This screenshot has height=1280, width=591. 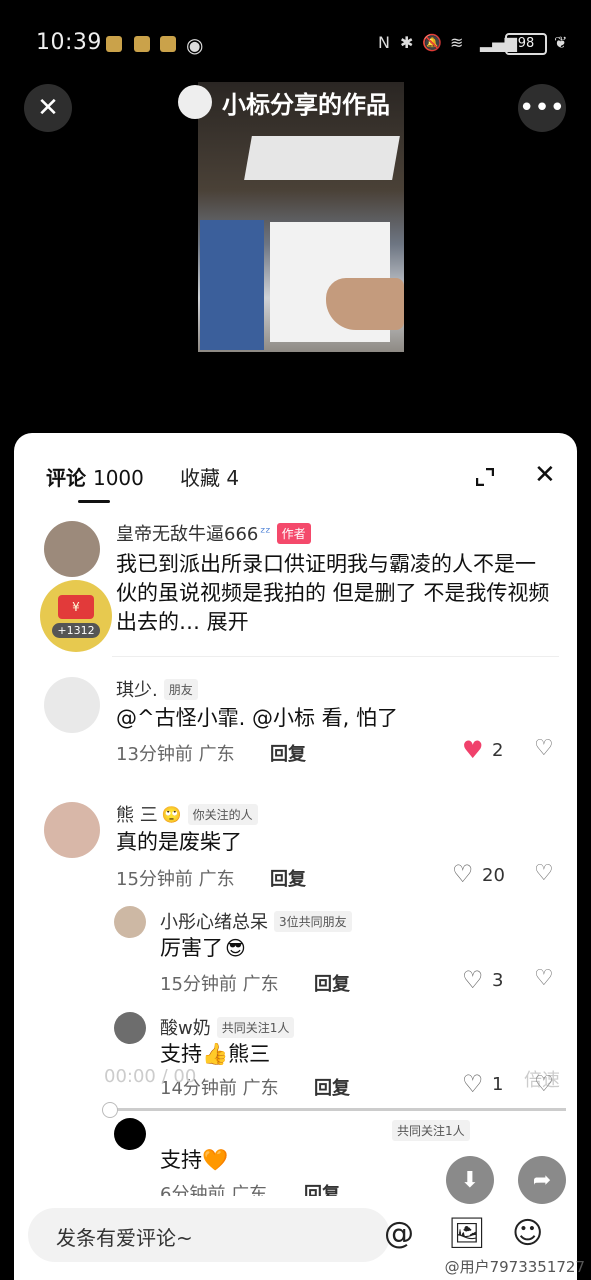 What do you see at coordinates (493, 875) in the screenshot?
I see `like-count: 20` at bounding box center [493, 875].